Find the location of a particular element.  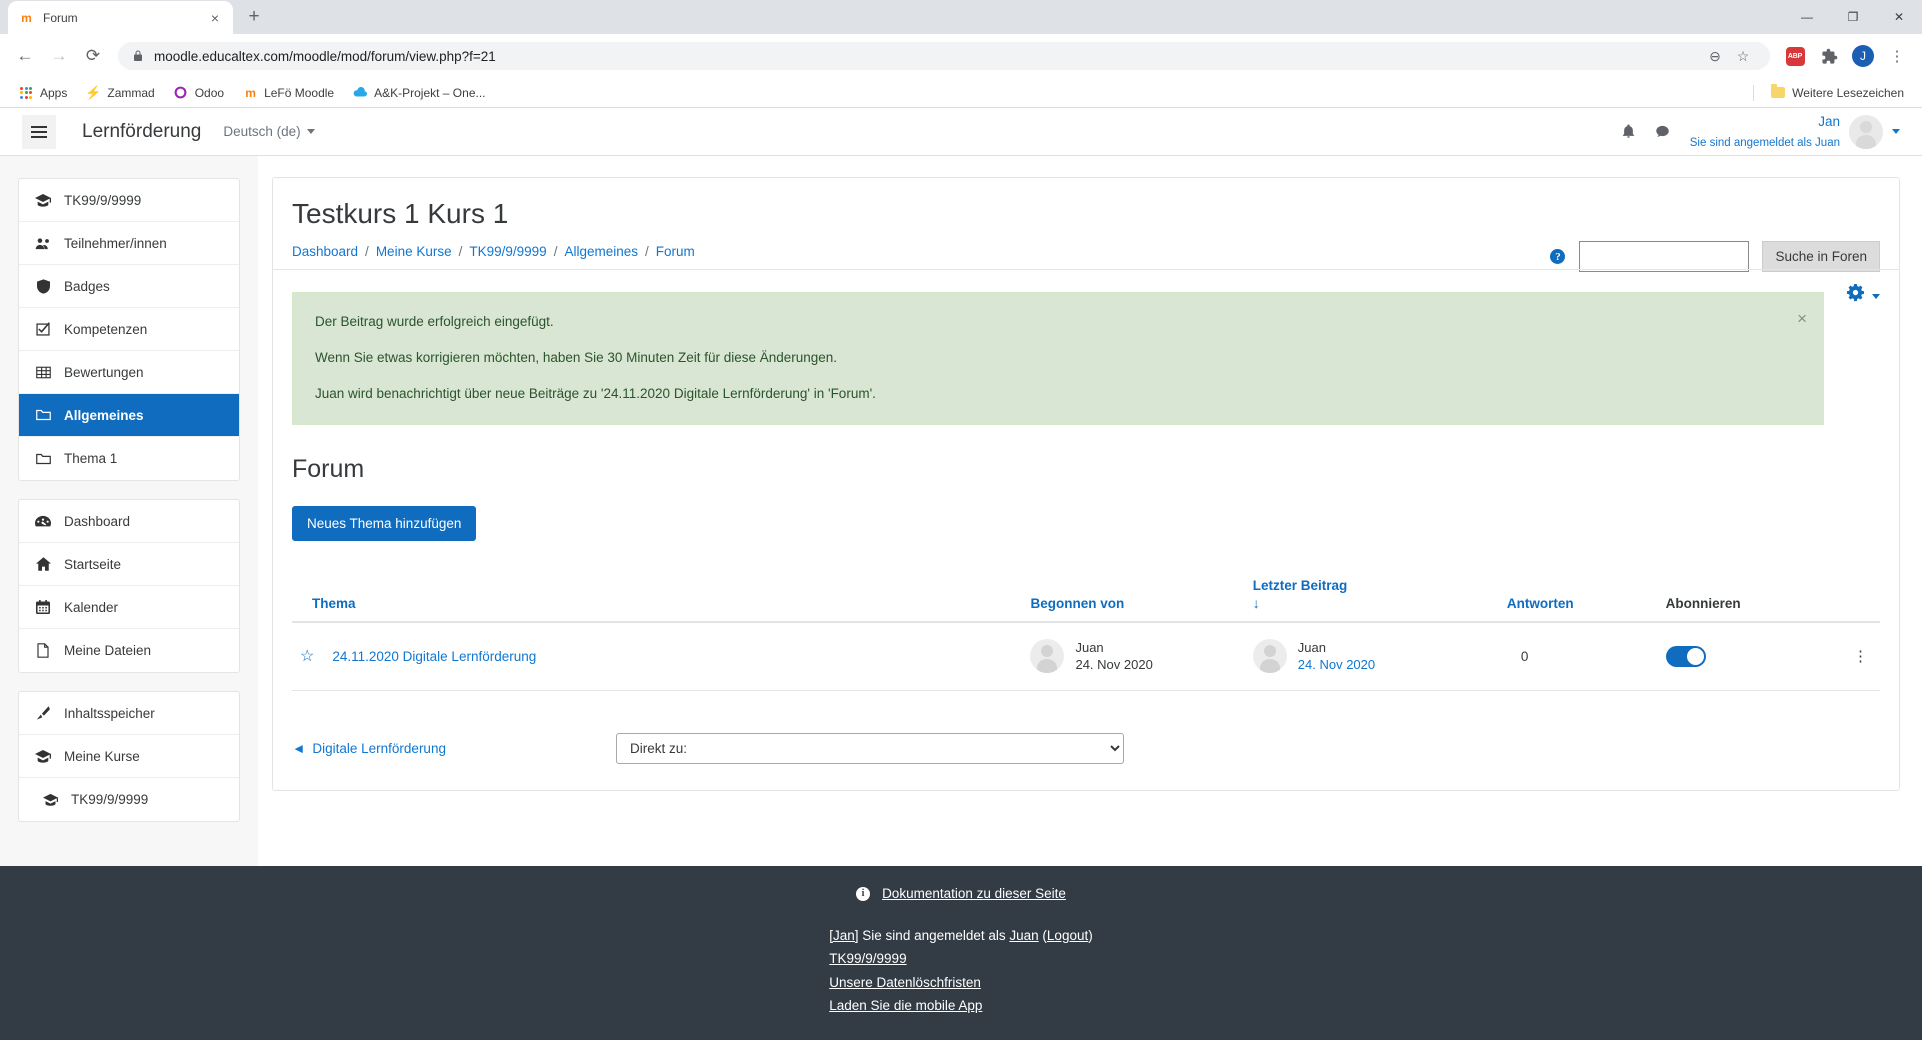

sidebar-item-label: TK99/9/9999 is located at coordinates (110, 799).